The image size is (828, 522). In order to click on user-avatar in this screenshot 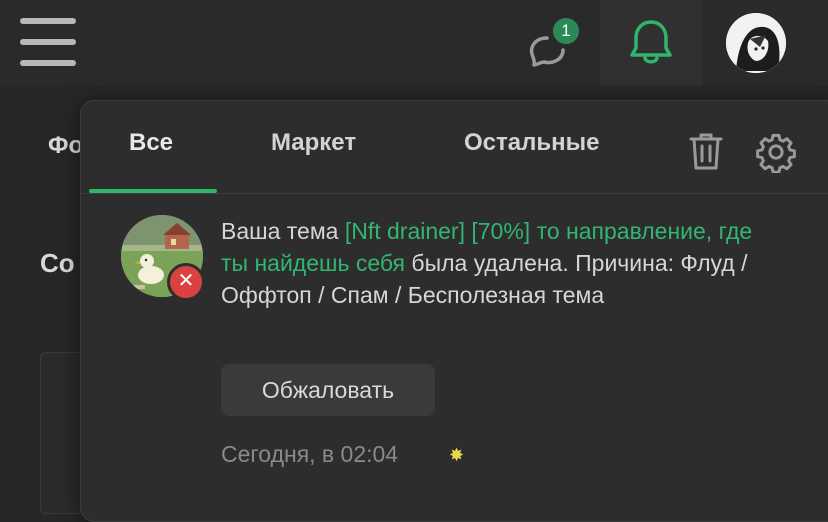, I will do `click(756, 43)`.